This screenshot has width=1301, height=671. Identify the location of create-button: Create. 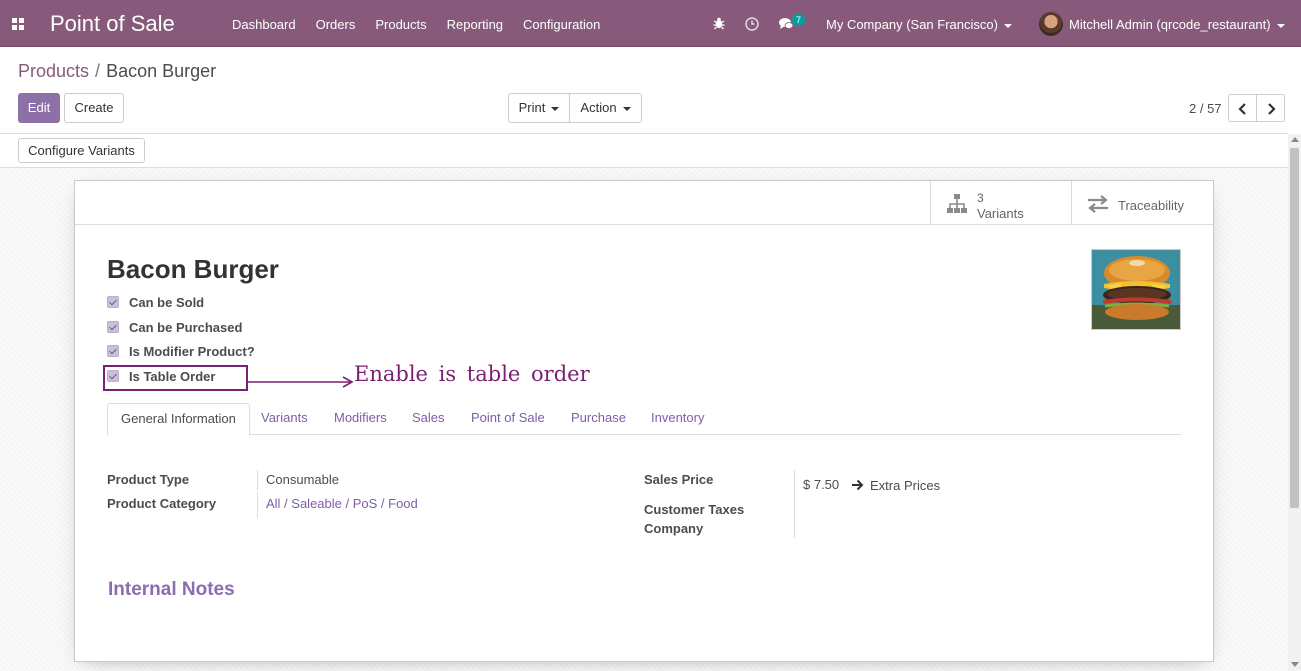
(94, 108).